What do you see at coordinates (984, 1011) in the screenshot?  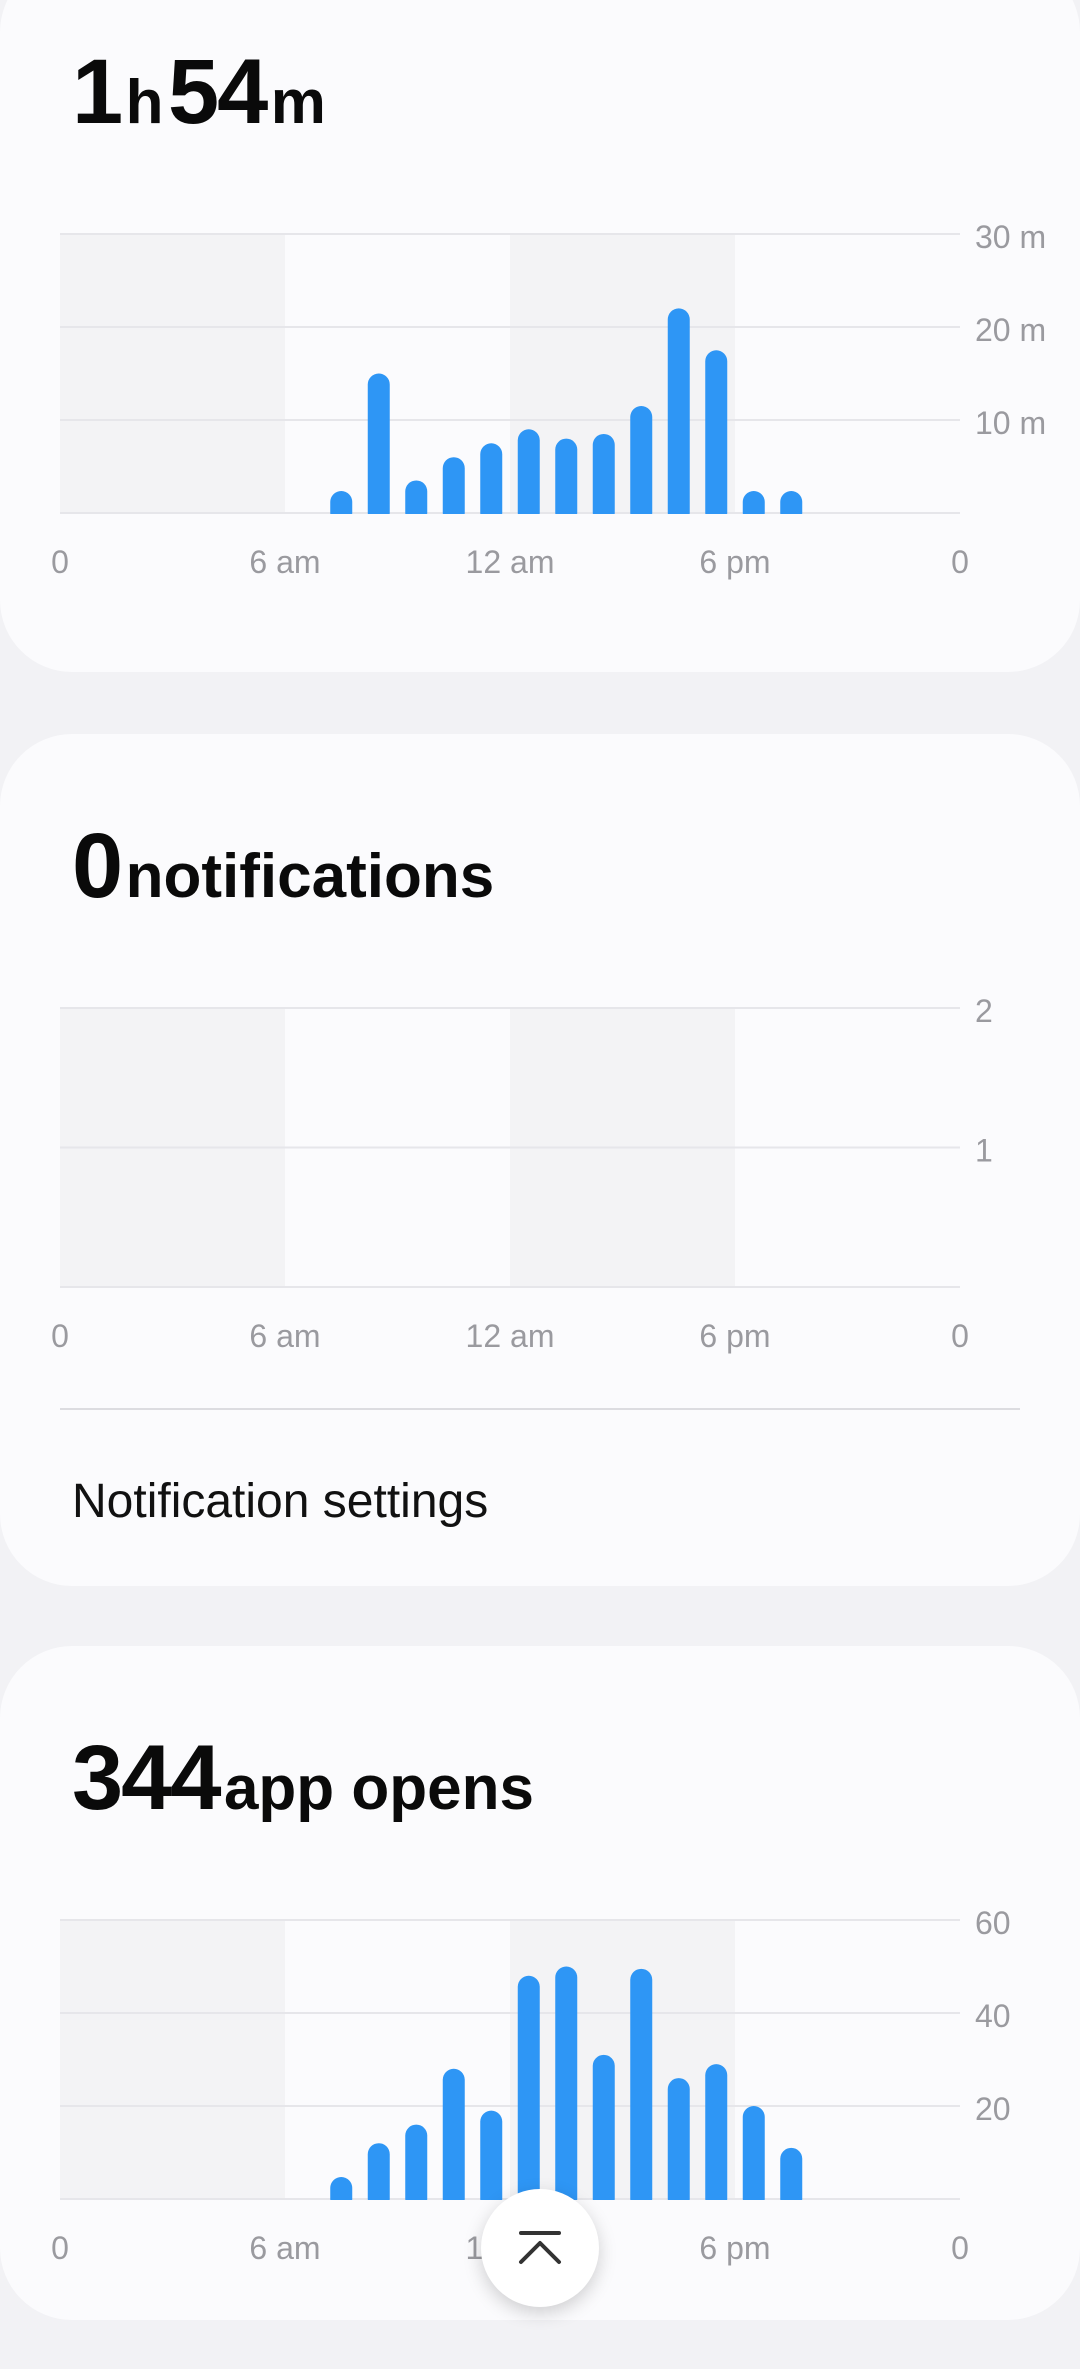 I see `y-tick-label: 2` at bounding box center [984, 1011].